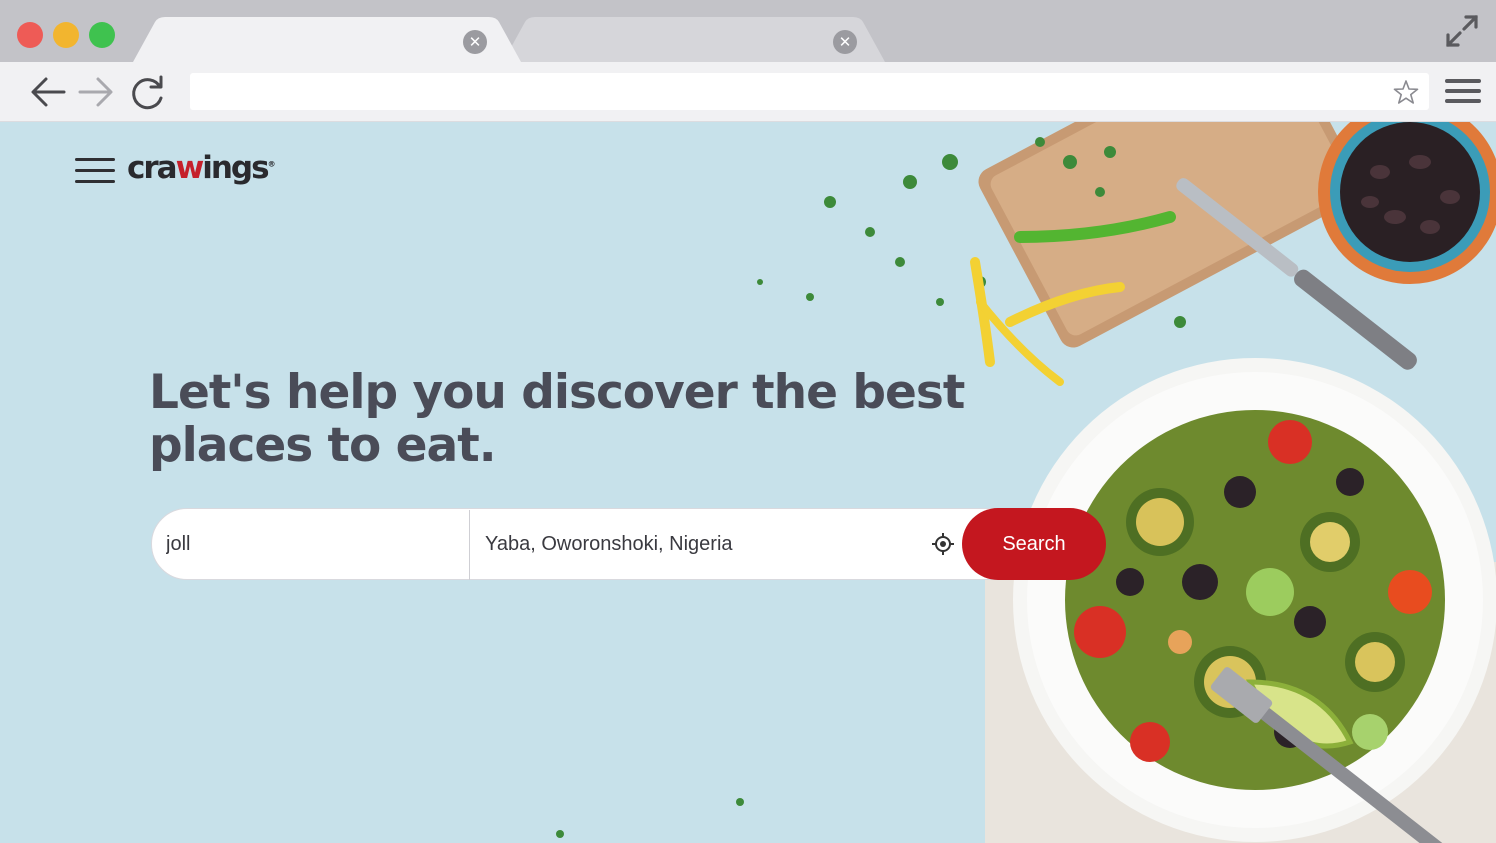 This screenshot has height=843, width=1496. What do you see at coordinates (271, 164) in the screenshot?
I see `logo-trademark: ®` at bounding box center [271, 164].